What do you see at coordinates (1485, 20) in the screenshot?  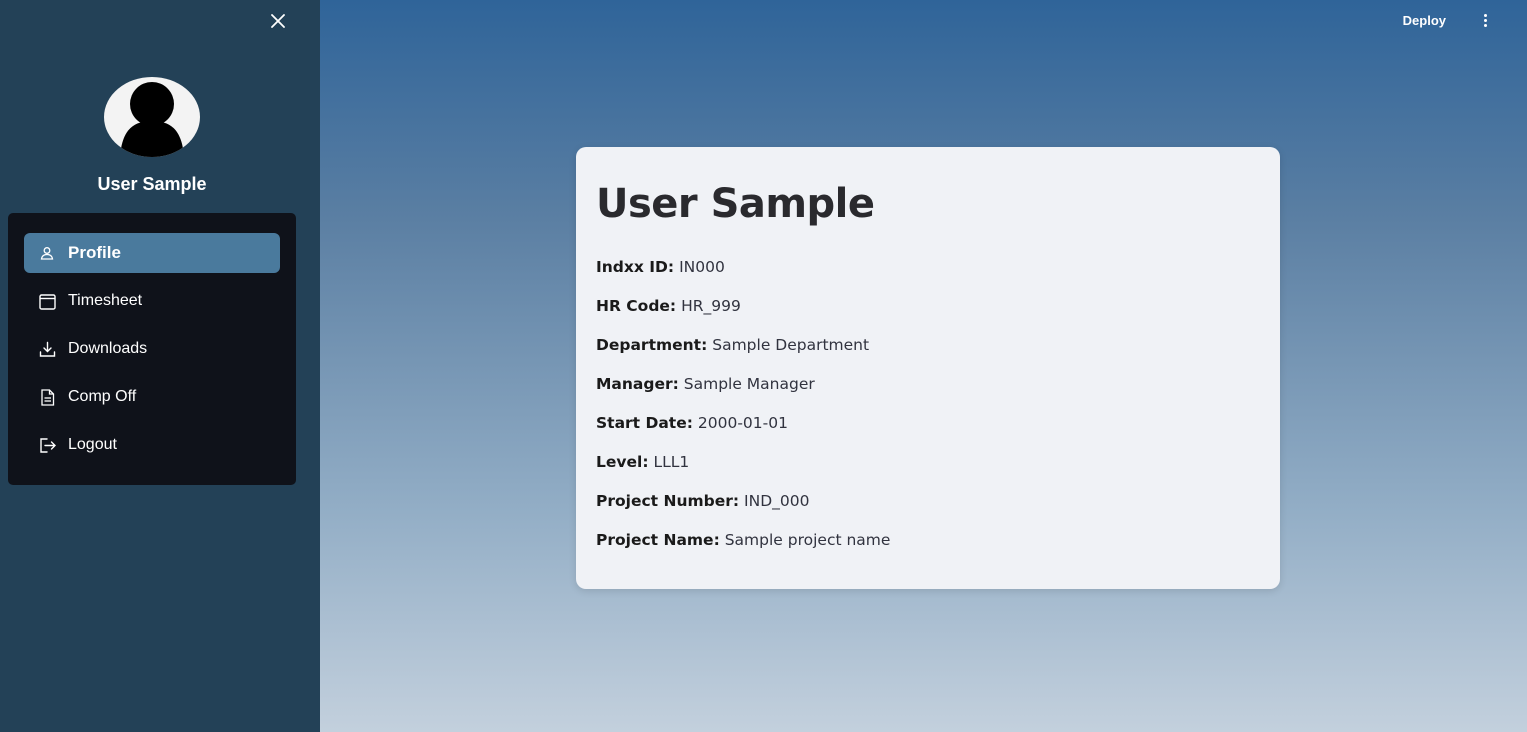 I see `main-menu-button` at bounding box center [1485, 20].